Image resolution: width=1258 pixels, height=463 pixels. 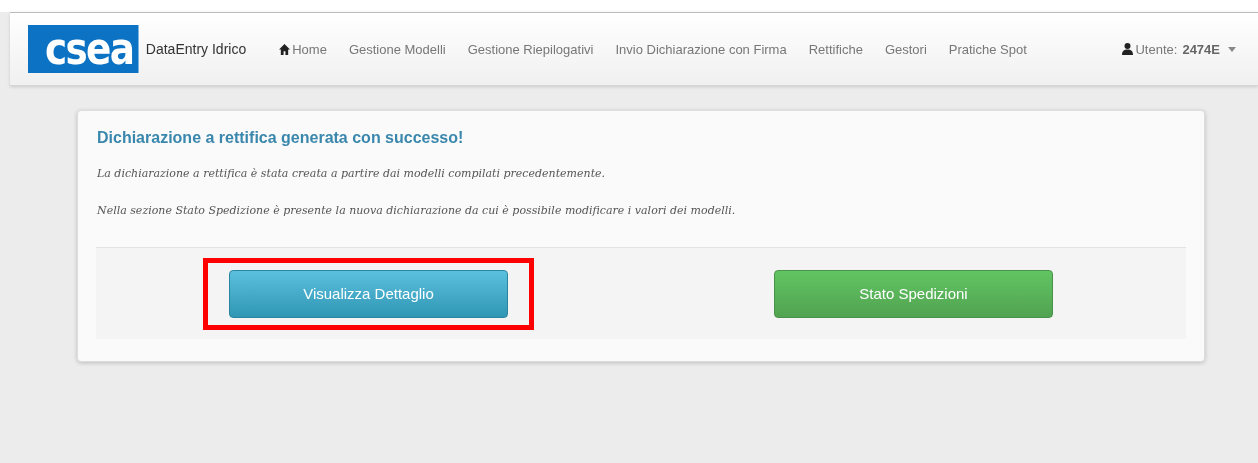 I want to click on user-icon, so click(x=1128, y=49).